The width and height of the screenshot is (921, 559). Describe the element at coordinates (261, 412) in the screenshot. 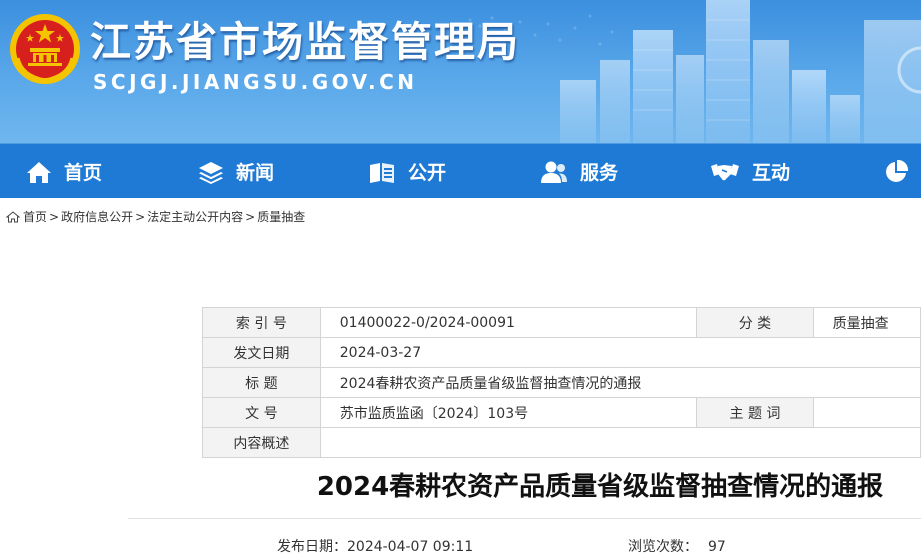

I see `docno-label: 文 号` at that location.